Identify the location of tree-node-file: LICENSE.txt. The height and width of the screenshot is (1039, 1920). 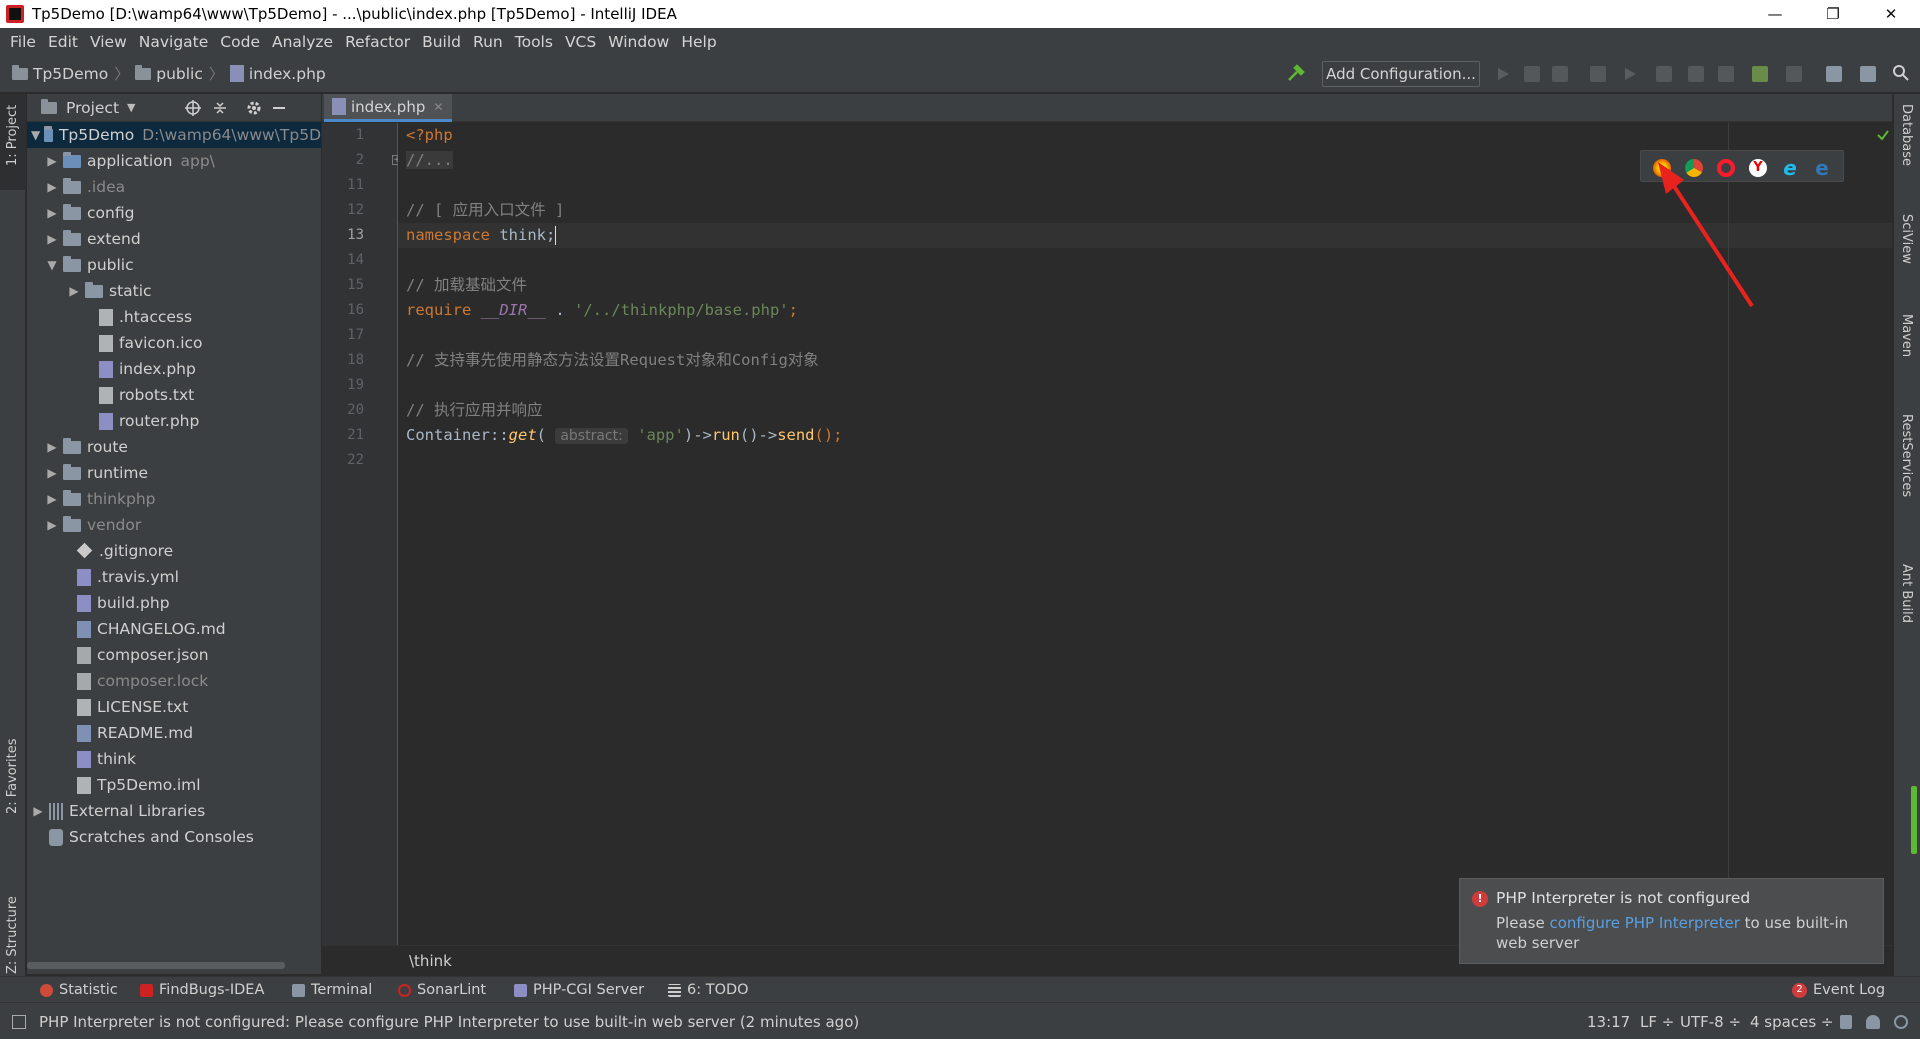
(132, 707).